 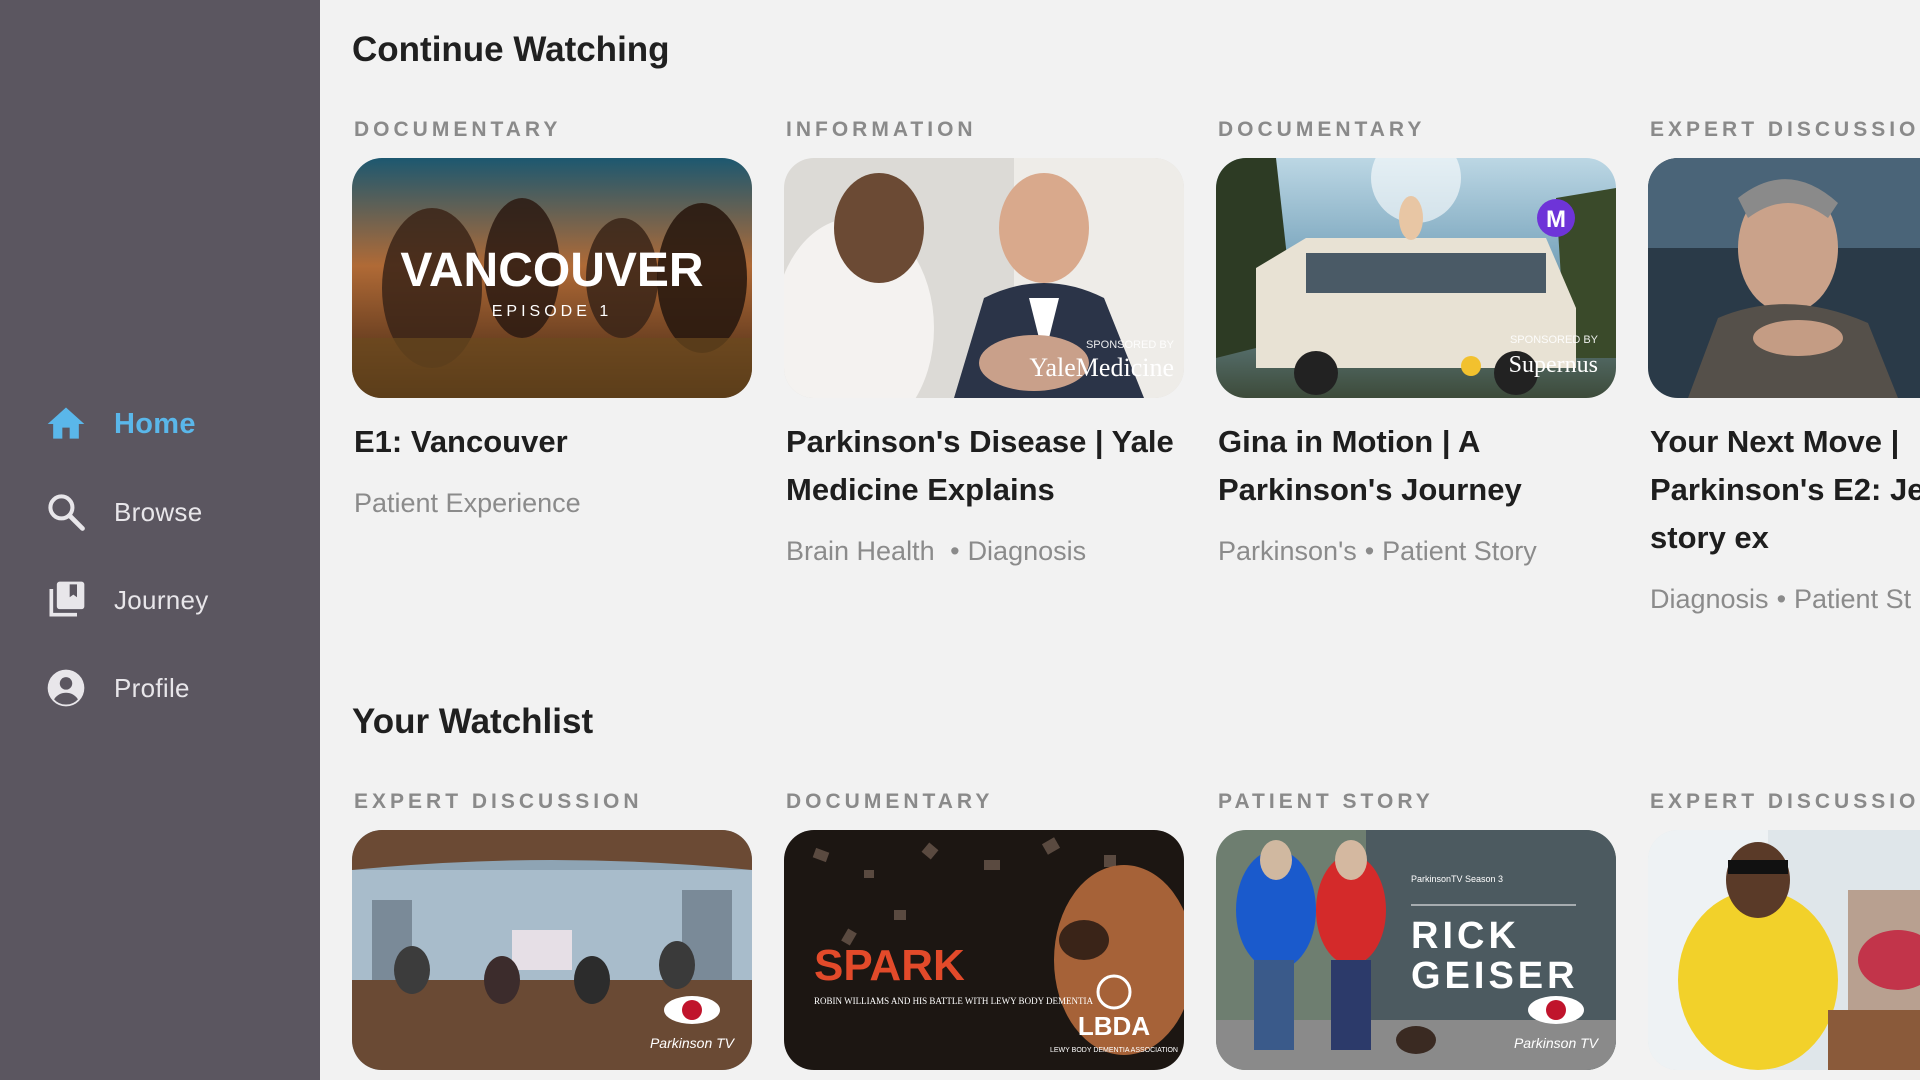 I want to click on nav-item-home: Home, so click(x=160, y=424).